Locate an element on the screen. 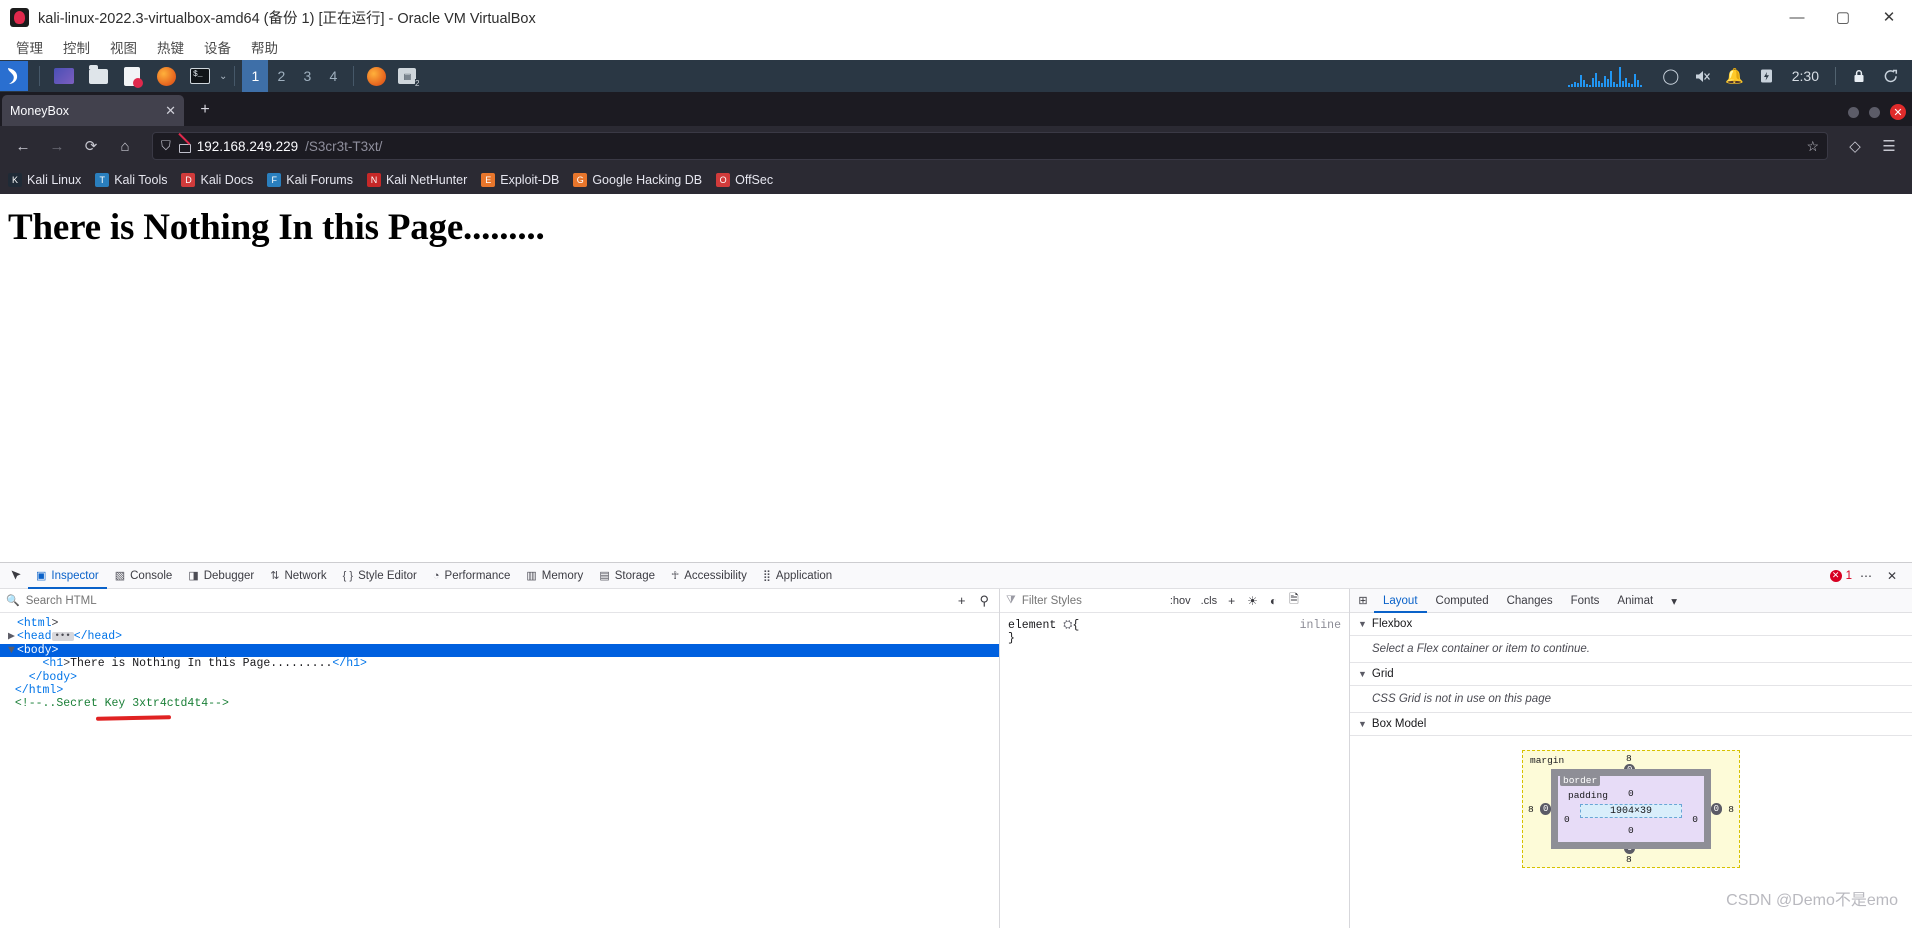  box-model-content-area: 1904×39 is located at coordinates (1631, 811).